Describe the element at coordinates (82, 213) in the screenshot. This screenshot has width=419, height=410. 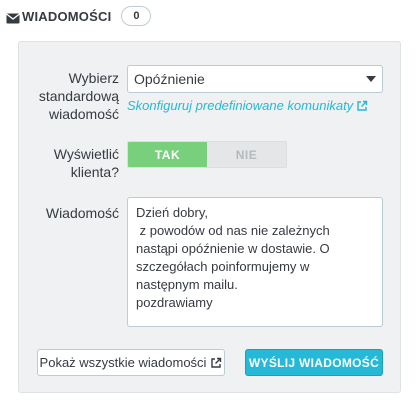
I see `message-label: Wiadomość` at that location.